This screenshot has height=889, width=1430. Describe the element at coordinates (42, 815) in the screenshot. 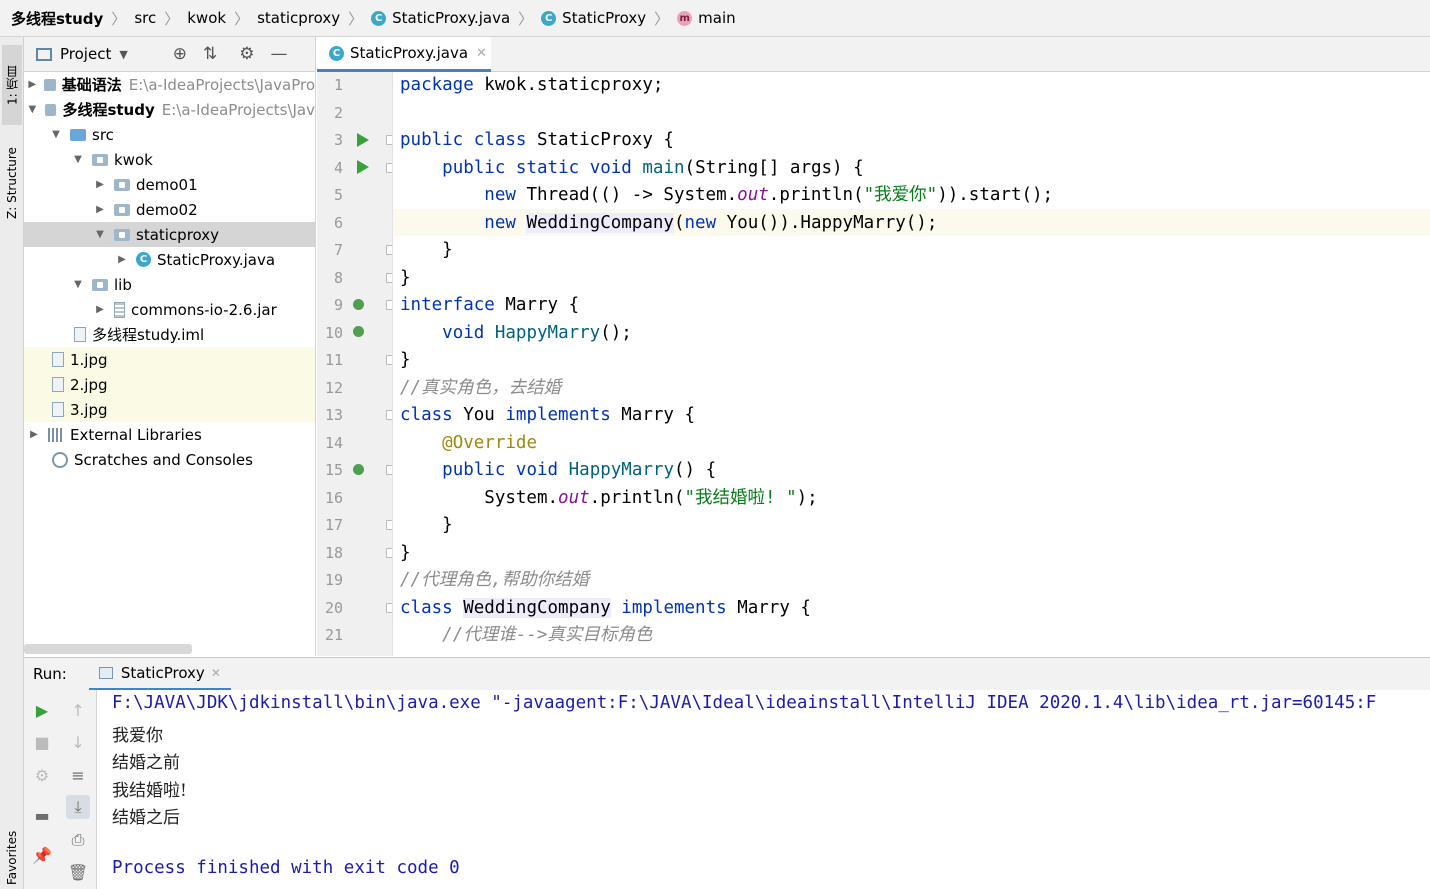

I see `layout-icon: ▬` at that location.